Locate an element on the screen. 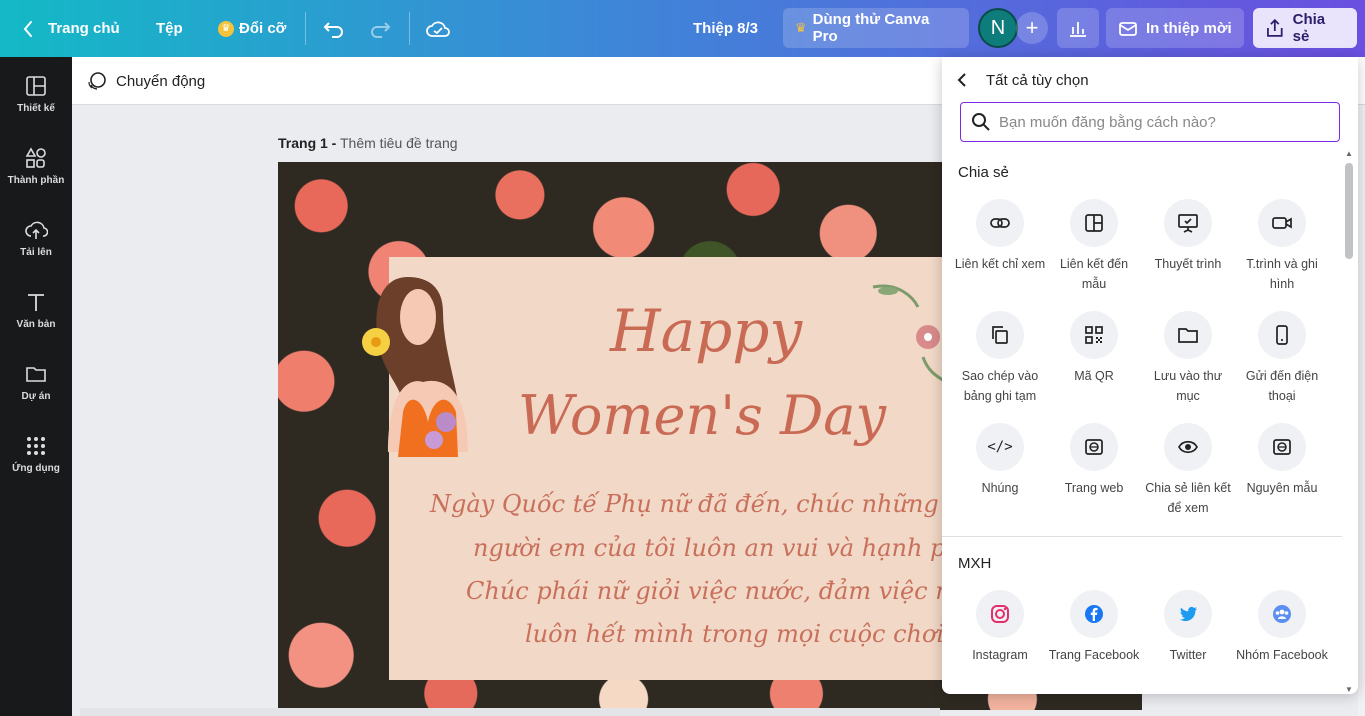  envelope-icon is located at coordinates (1128, 29).